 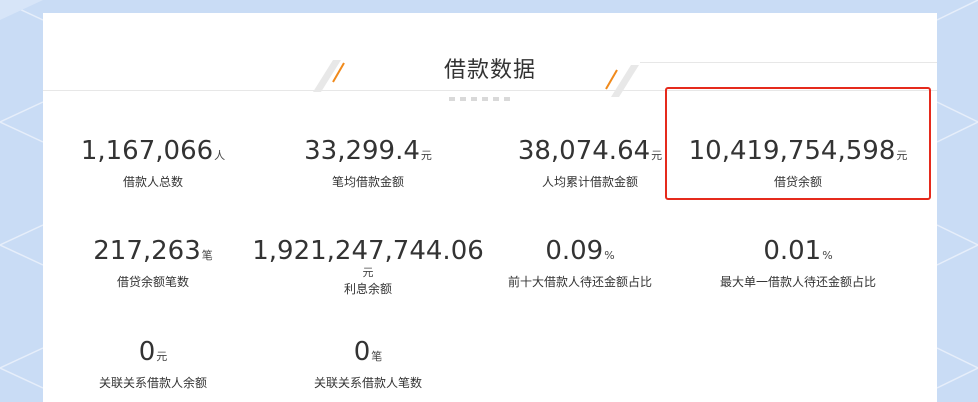 I want to click on stat-value: 10,419,754,598, so click(x=792, y=151).